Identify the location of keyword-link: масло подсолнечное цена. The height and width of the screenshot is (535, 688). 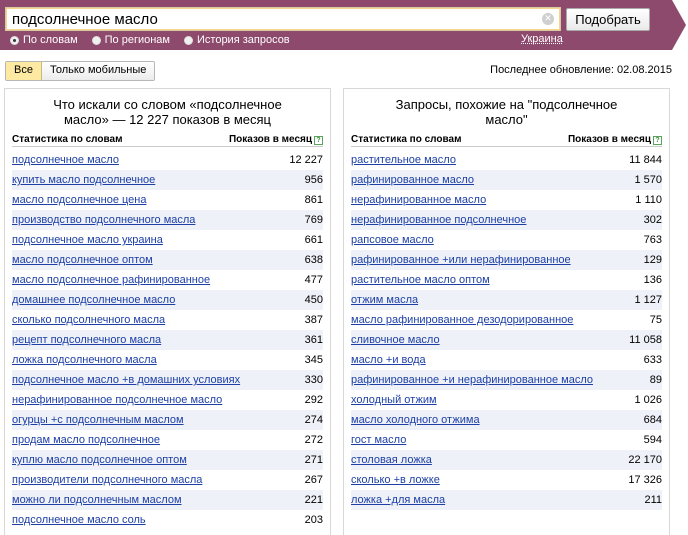
(79, 200).